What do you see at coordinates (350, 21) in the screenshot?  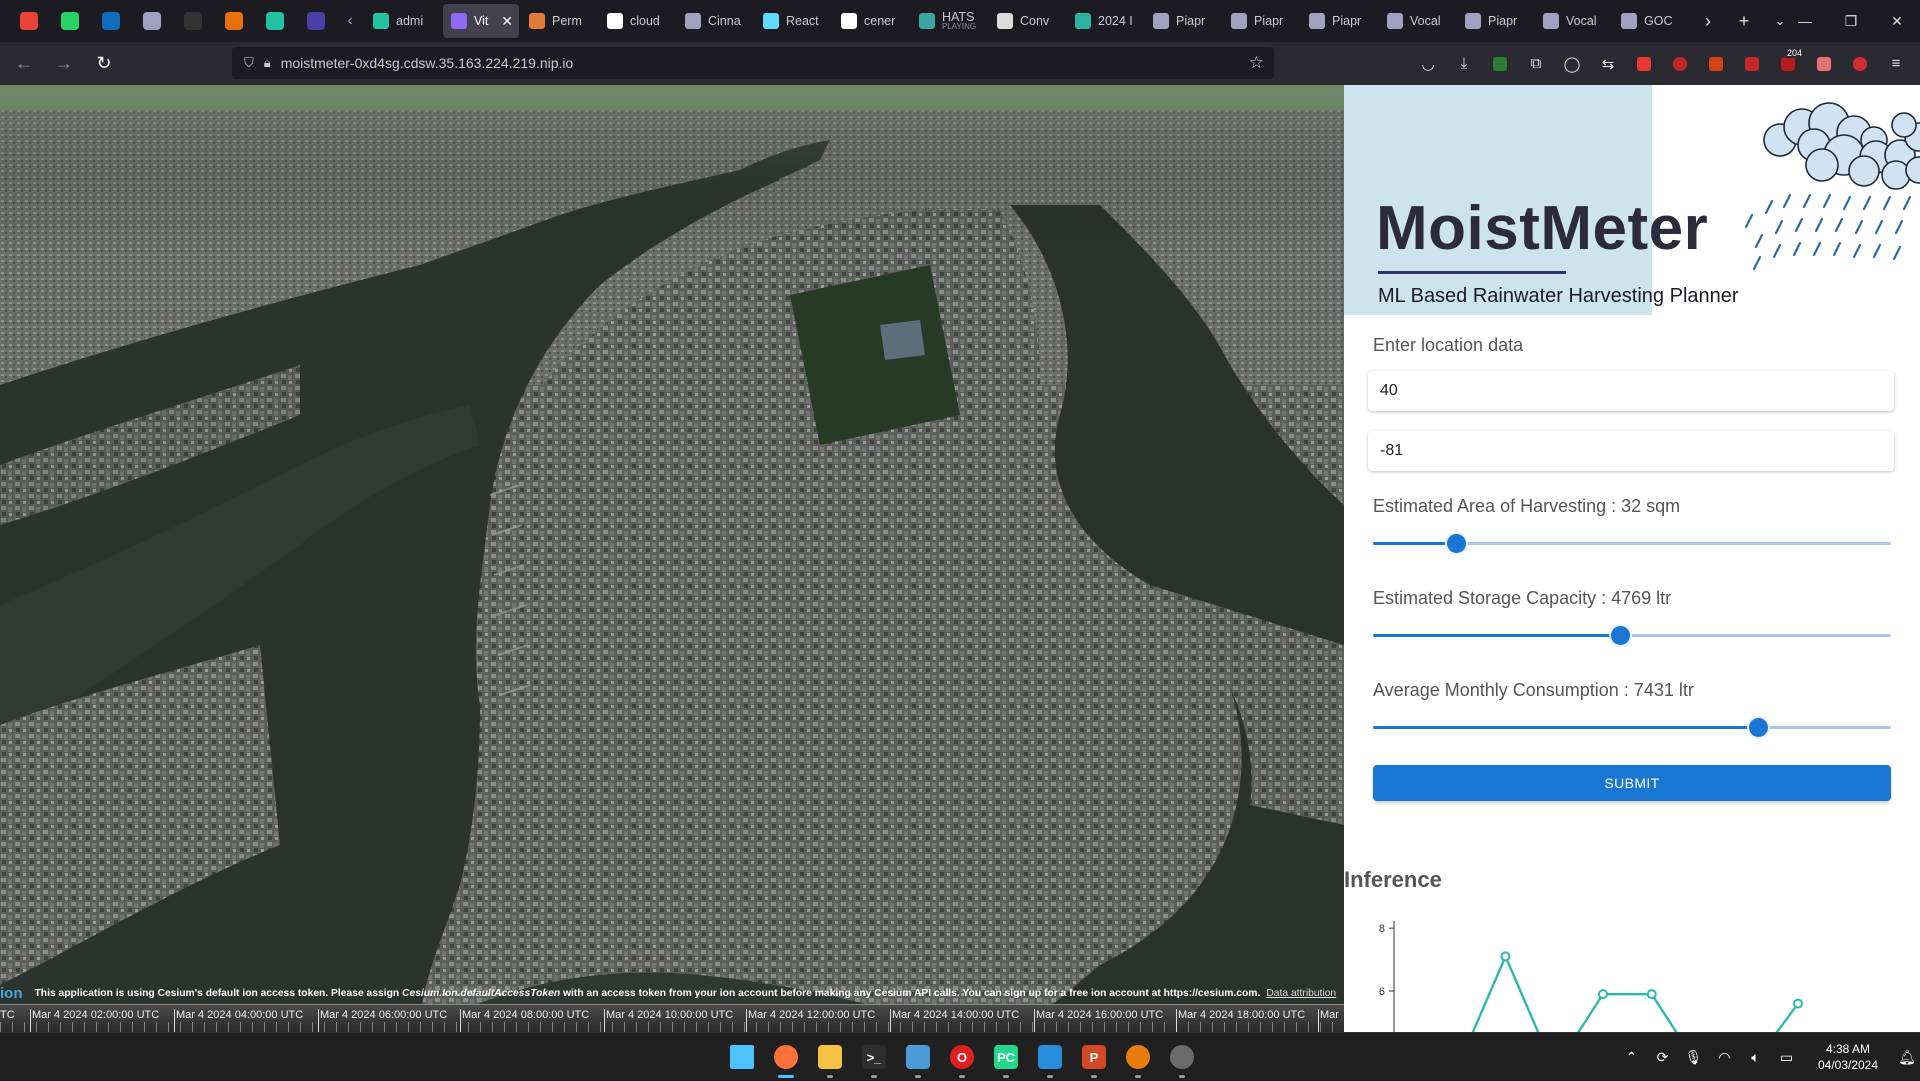 I see `tab-scroll-left-icon: ‹` at bounding box center [350, 21].